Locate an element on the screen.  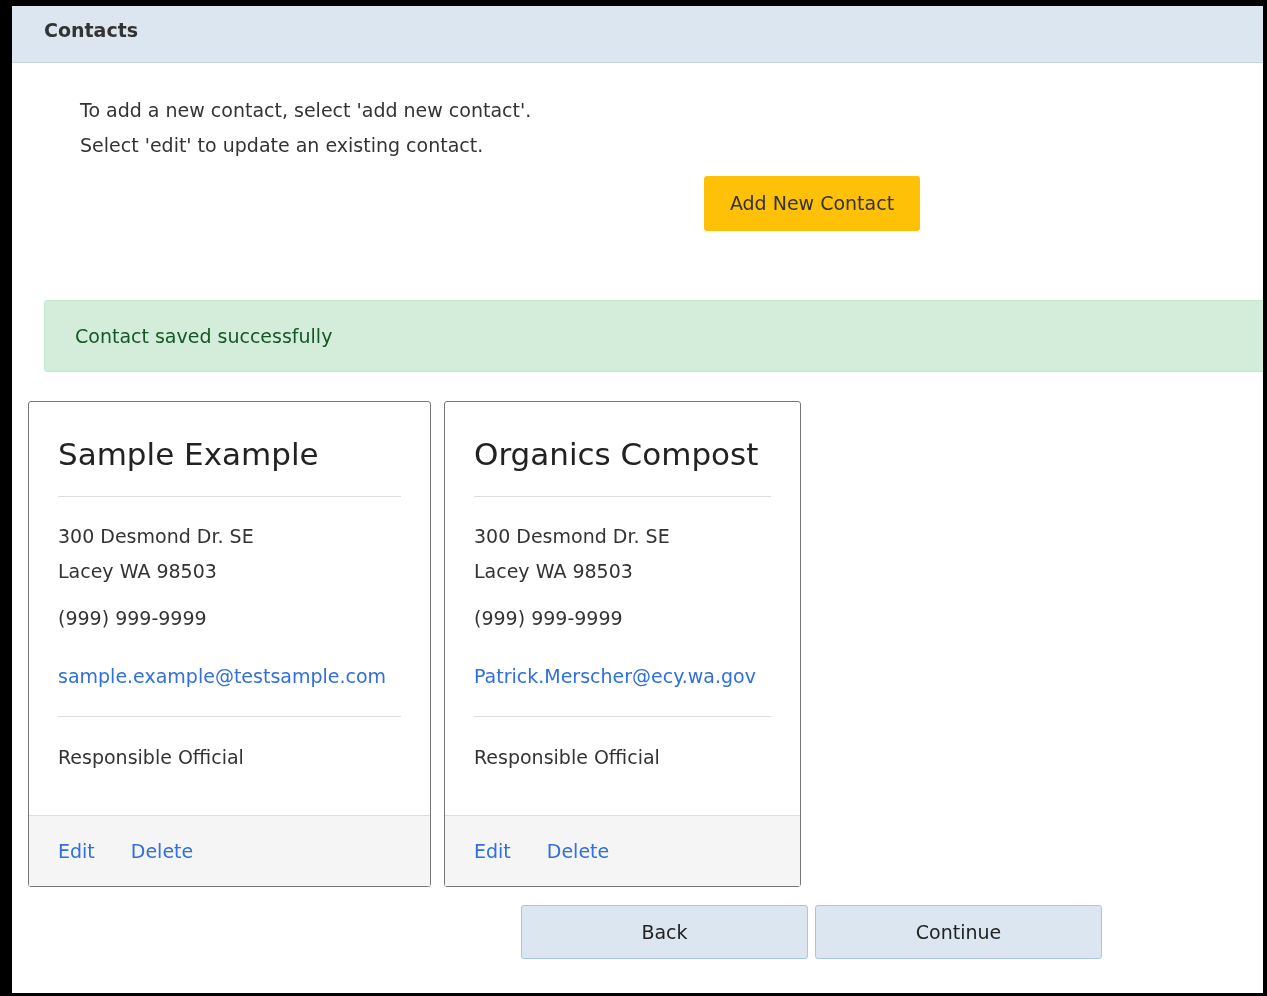
back-button: Back is located at coordinates (664, 932).